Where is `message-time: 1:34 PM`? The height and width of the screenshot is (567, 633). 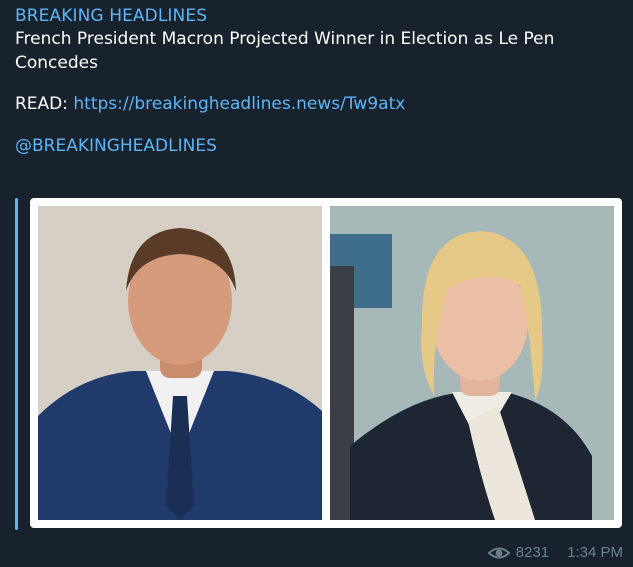
message-time: 1:34 PM is located at coordinates (595, 552).